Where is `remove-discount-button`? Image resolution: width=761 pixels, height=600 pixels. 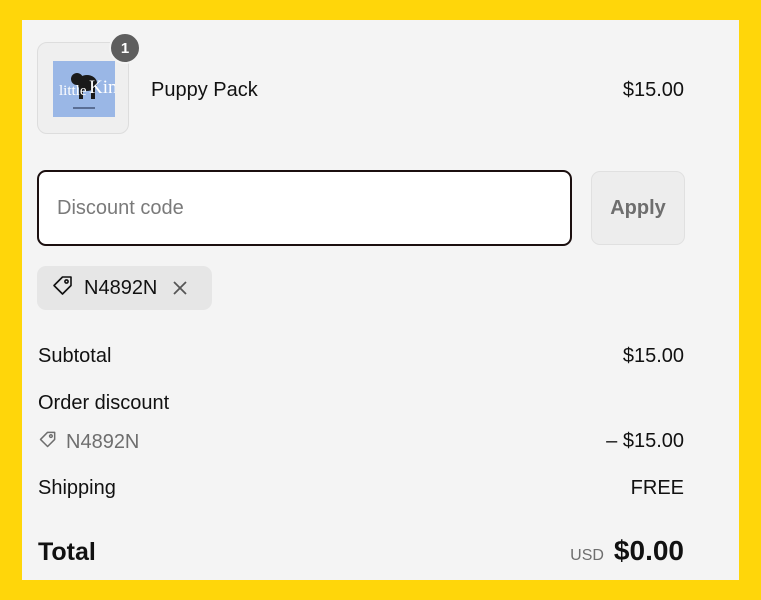
remove-discount-button is located at coordinates (180, 288).